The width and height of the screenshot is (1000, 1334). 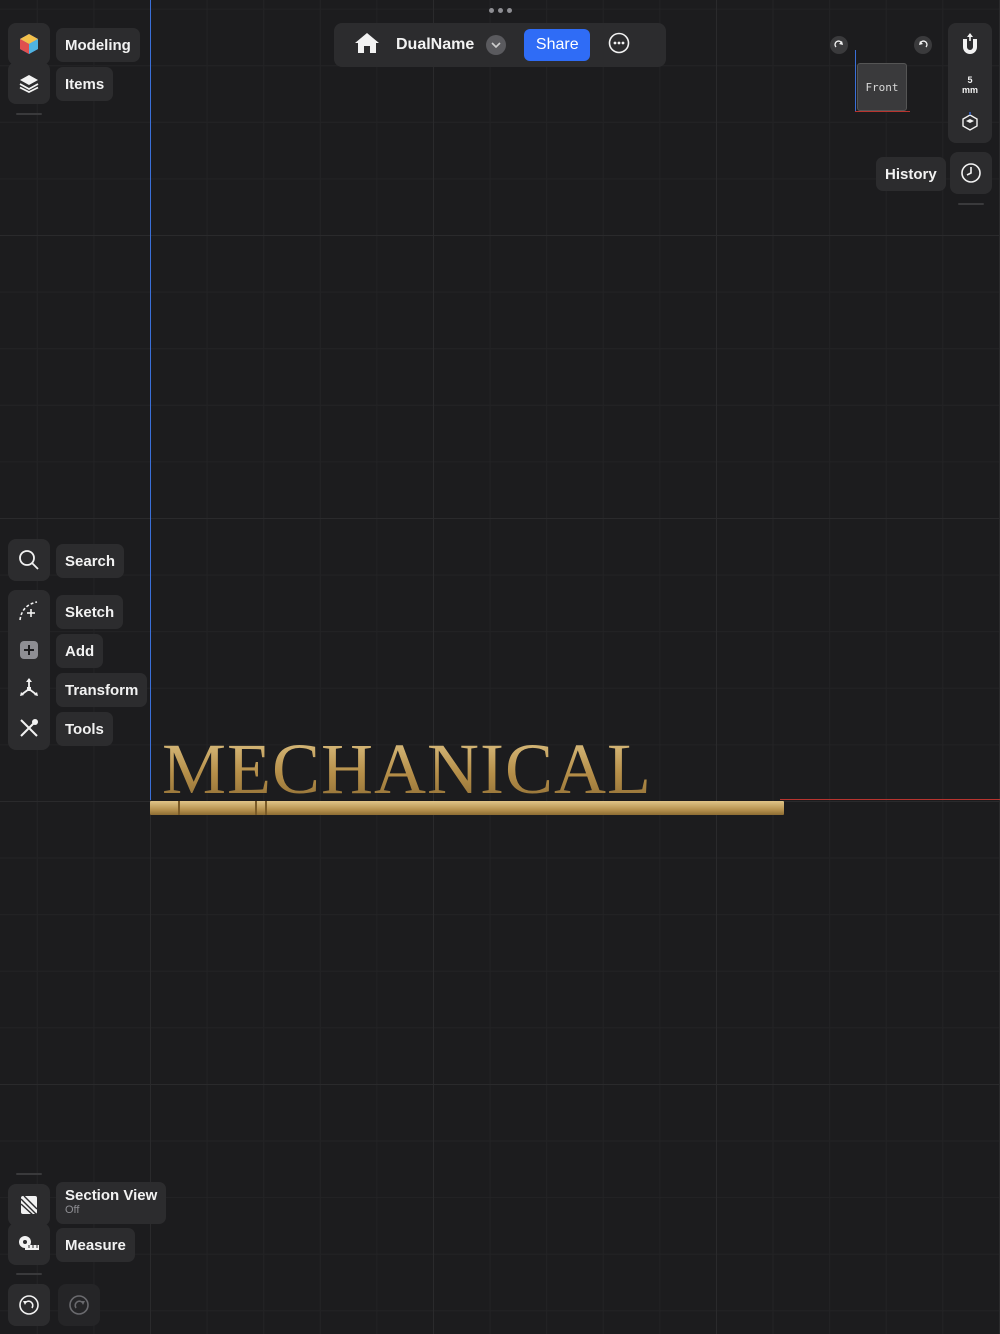 What do you see at coordinates (467, 808) in the screenshot?
I see `model-base-plate` at bounding box center [467, 808].